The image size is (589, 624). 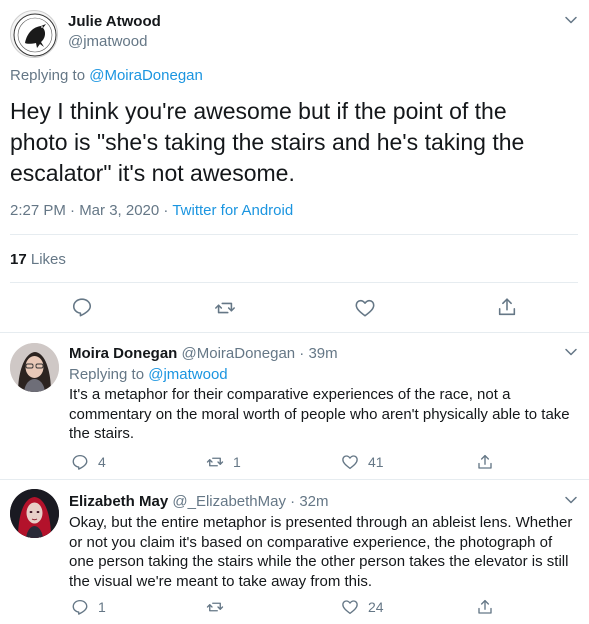 I want to click on tweet-timestamp: 2:27 PM · Mar 3, 2020 ·, so click(x=91, y=210).